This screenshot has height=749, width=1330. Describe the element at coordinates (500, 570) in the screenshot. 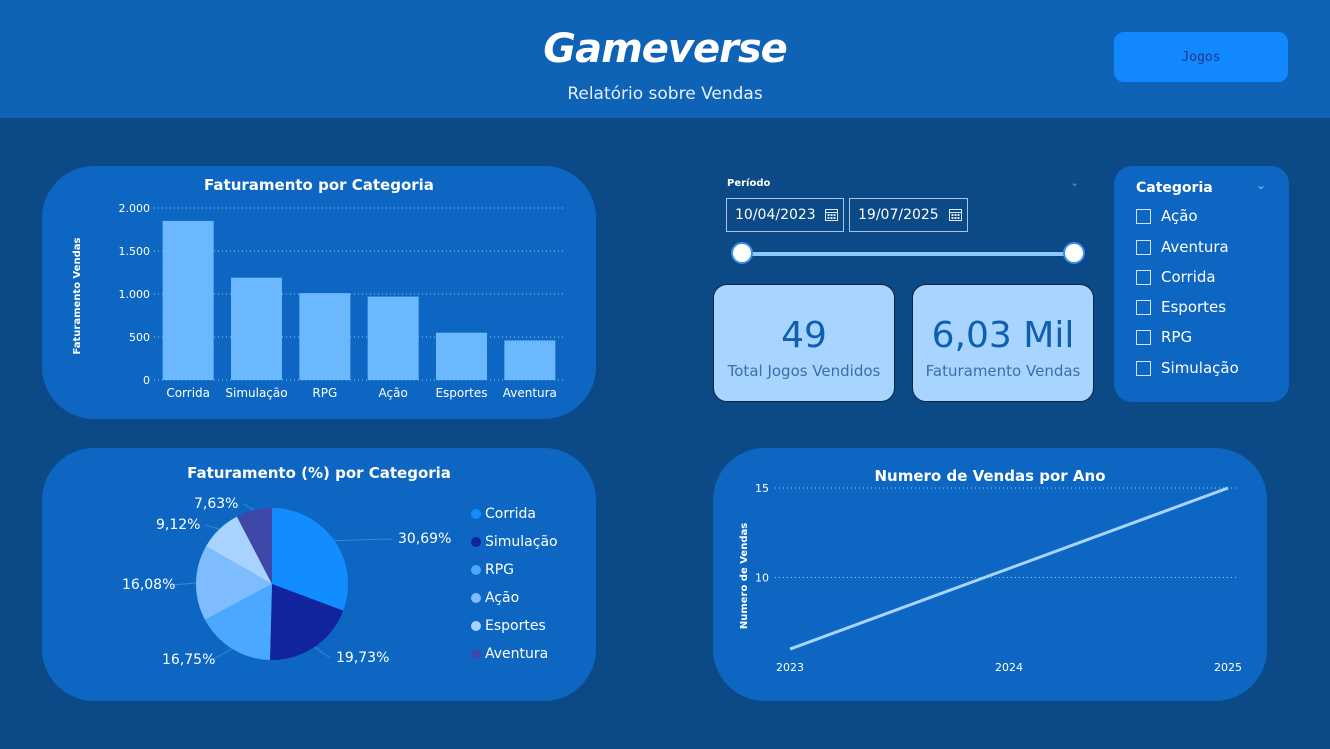

I see `legend-label: RPG` at that location.